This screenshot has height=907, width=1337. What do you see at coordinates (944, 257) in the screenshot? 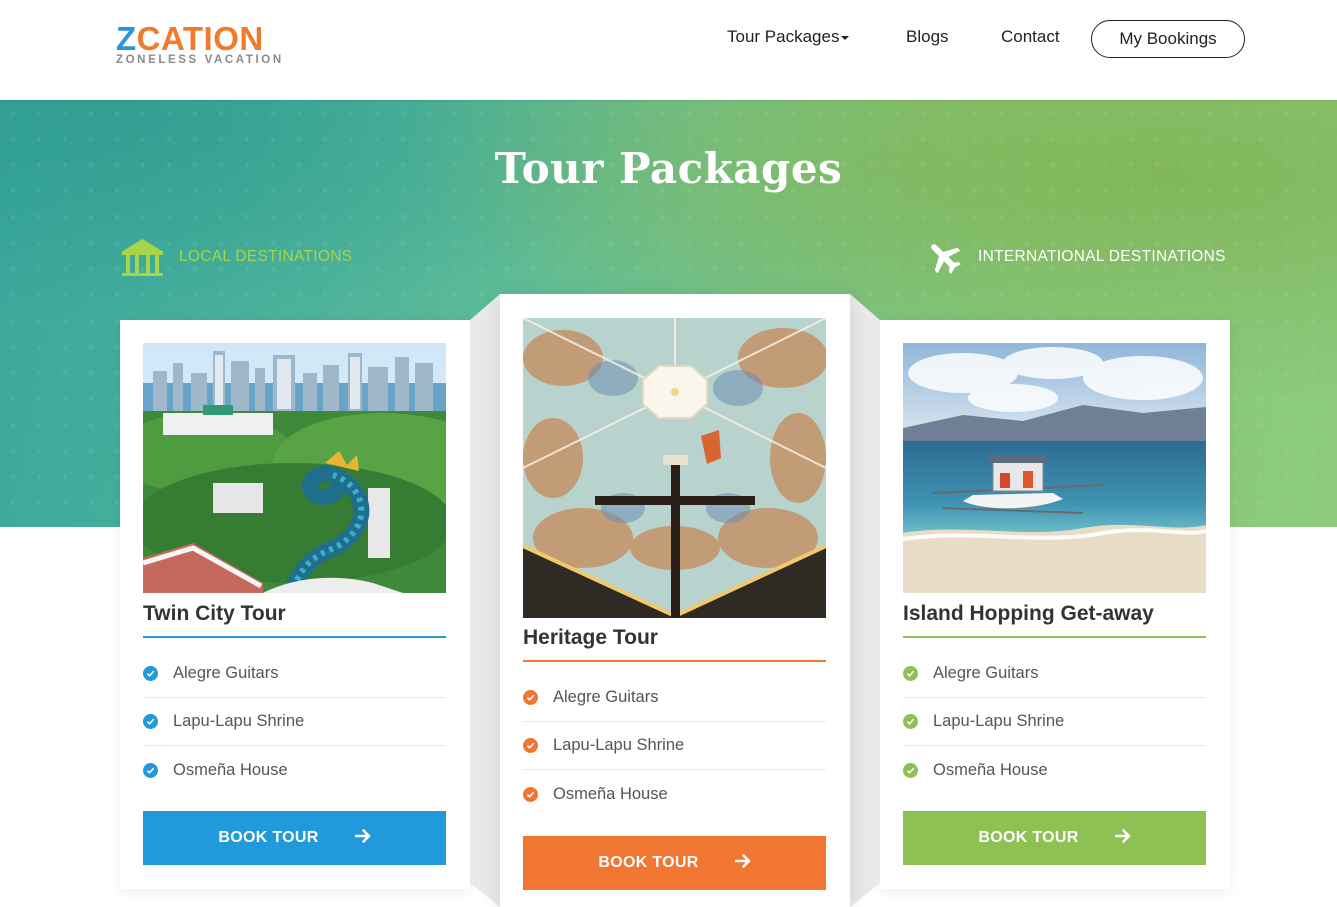
I see `airplane-icon` at bounding box center [944, 257].